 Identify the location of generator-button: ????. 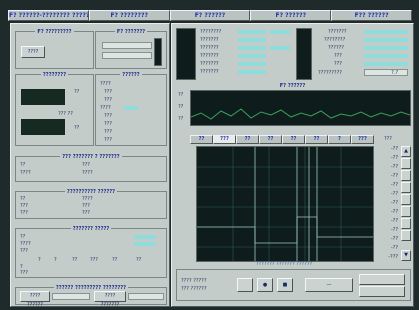
(33, 52).